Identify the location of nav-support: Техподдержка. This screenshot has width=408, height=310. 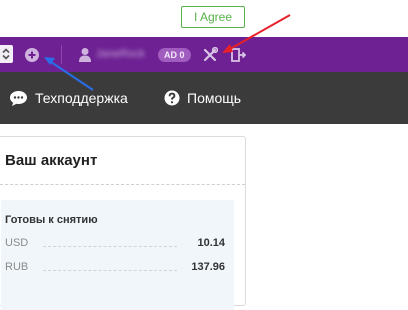
(68, 98).